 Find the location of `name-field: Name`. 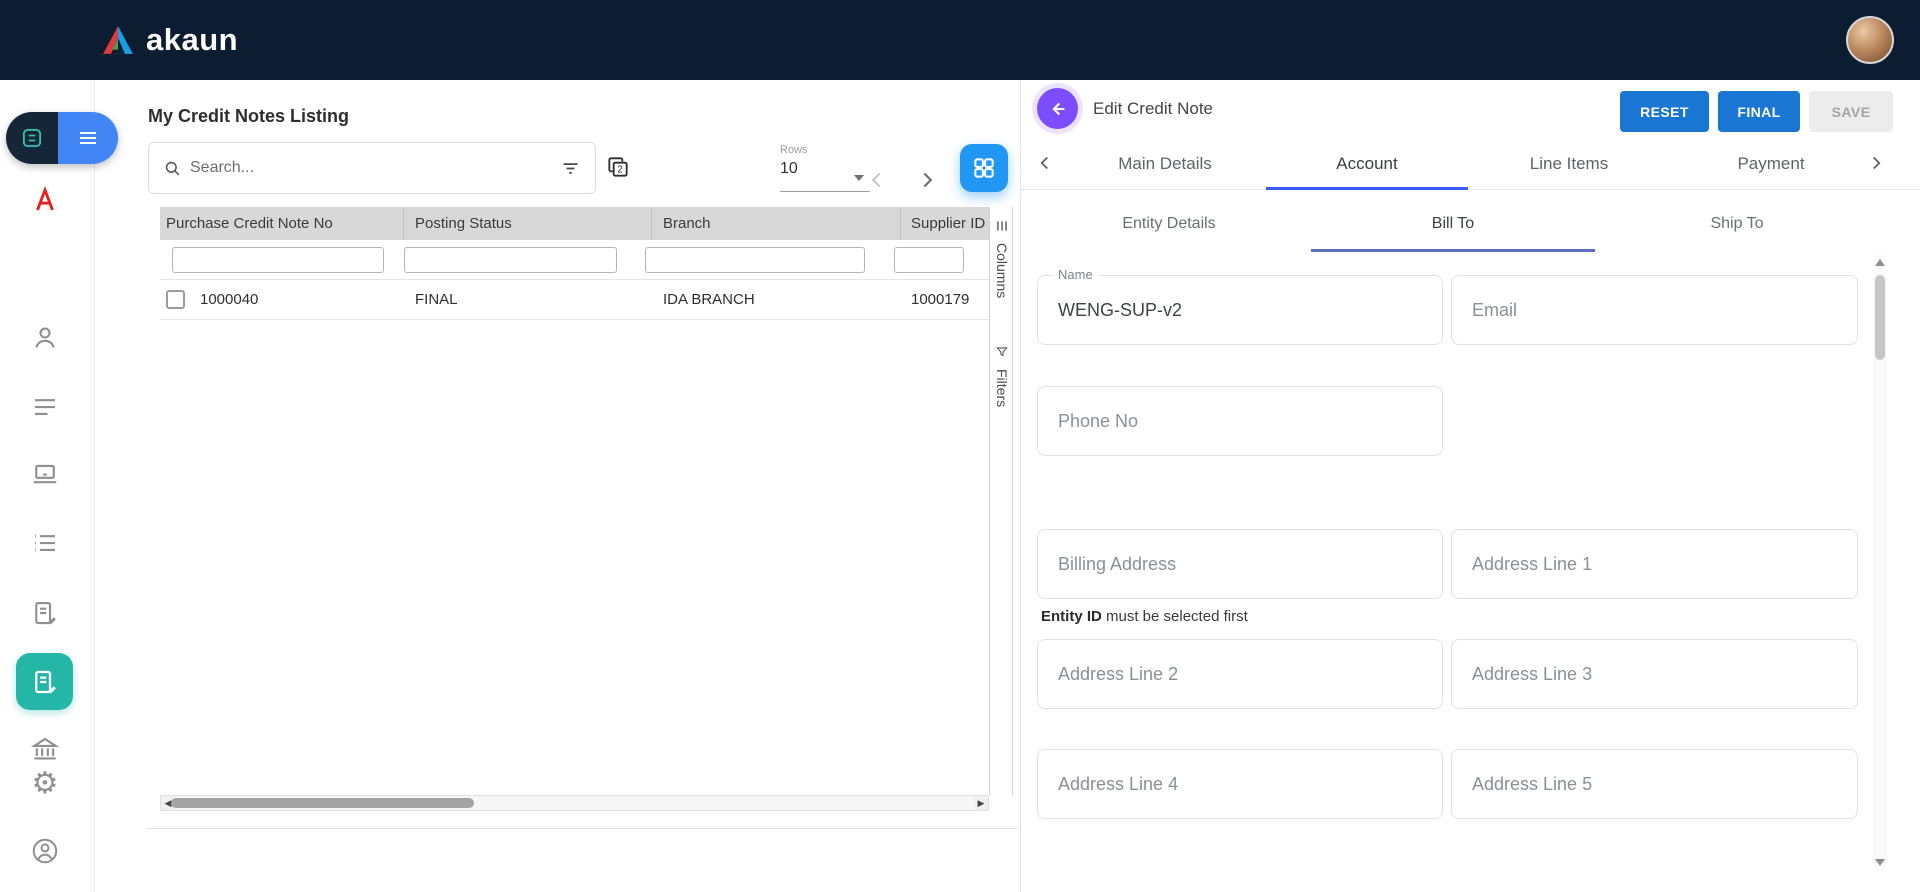

name-field: Name is located at coordinates (1240, 306).